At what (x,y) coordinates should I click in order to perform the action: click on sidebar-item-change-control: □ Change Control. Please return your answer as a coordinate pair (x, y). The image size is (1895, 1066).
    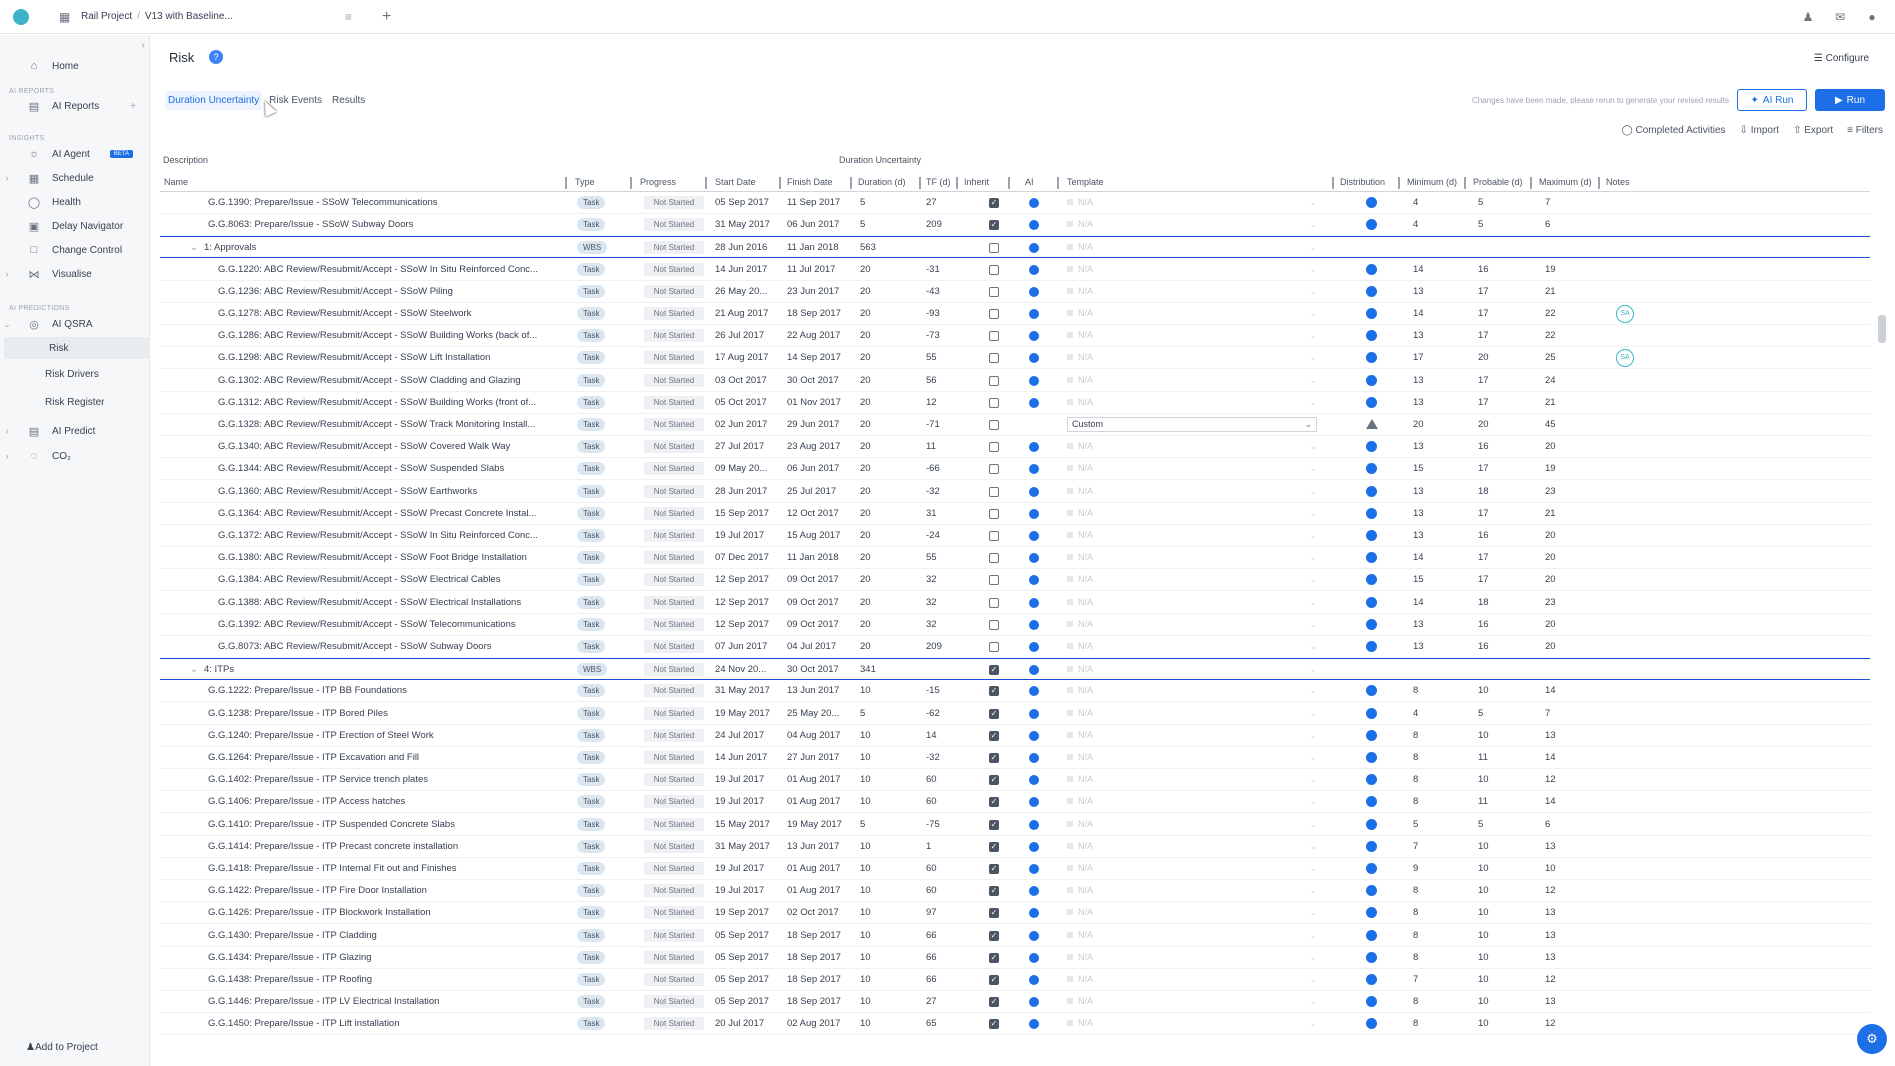
    Looking at the image, I should click on (75, 250).